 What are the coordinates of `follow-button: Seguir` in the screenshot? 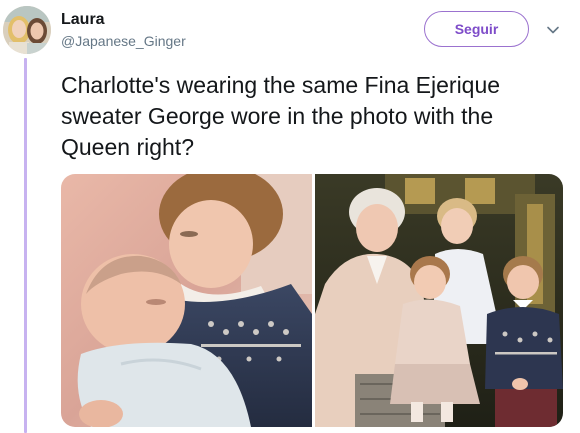 It's located at (476, 29).